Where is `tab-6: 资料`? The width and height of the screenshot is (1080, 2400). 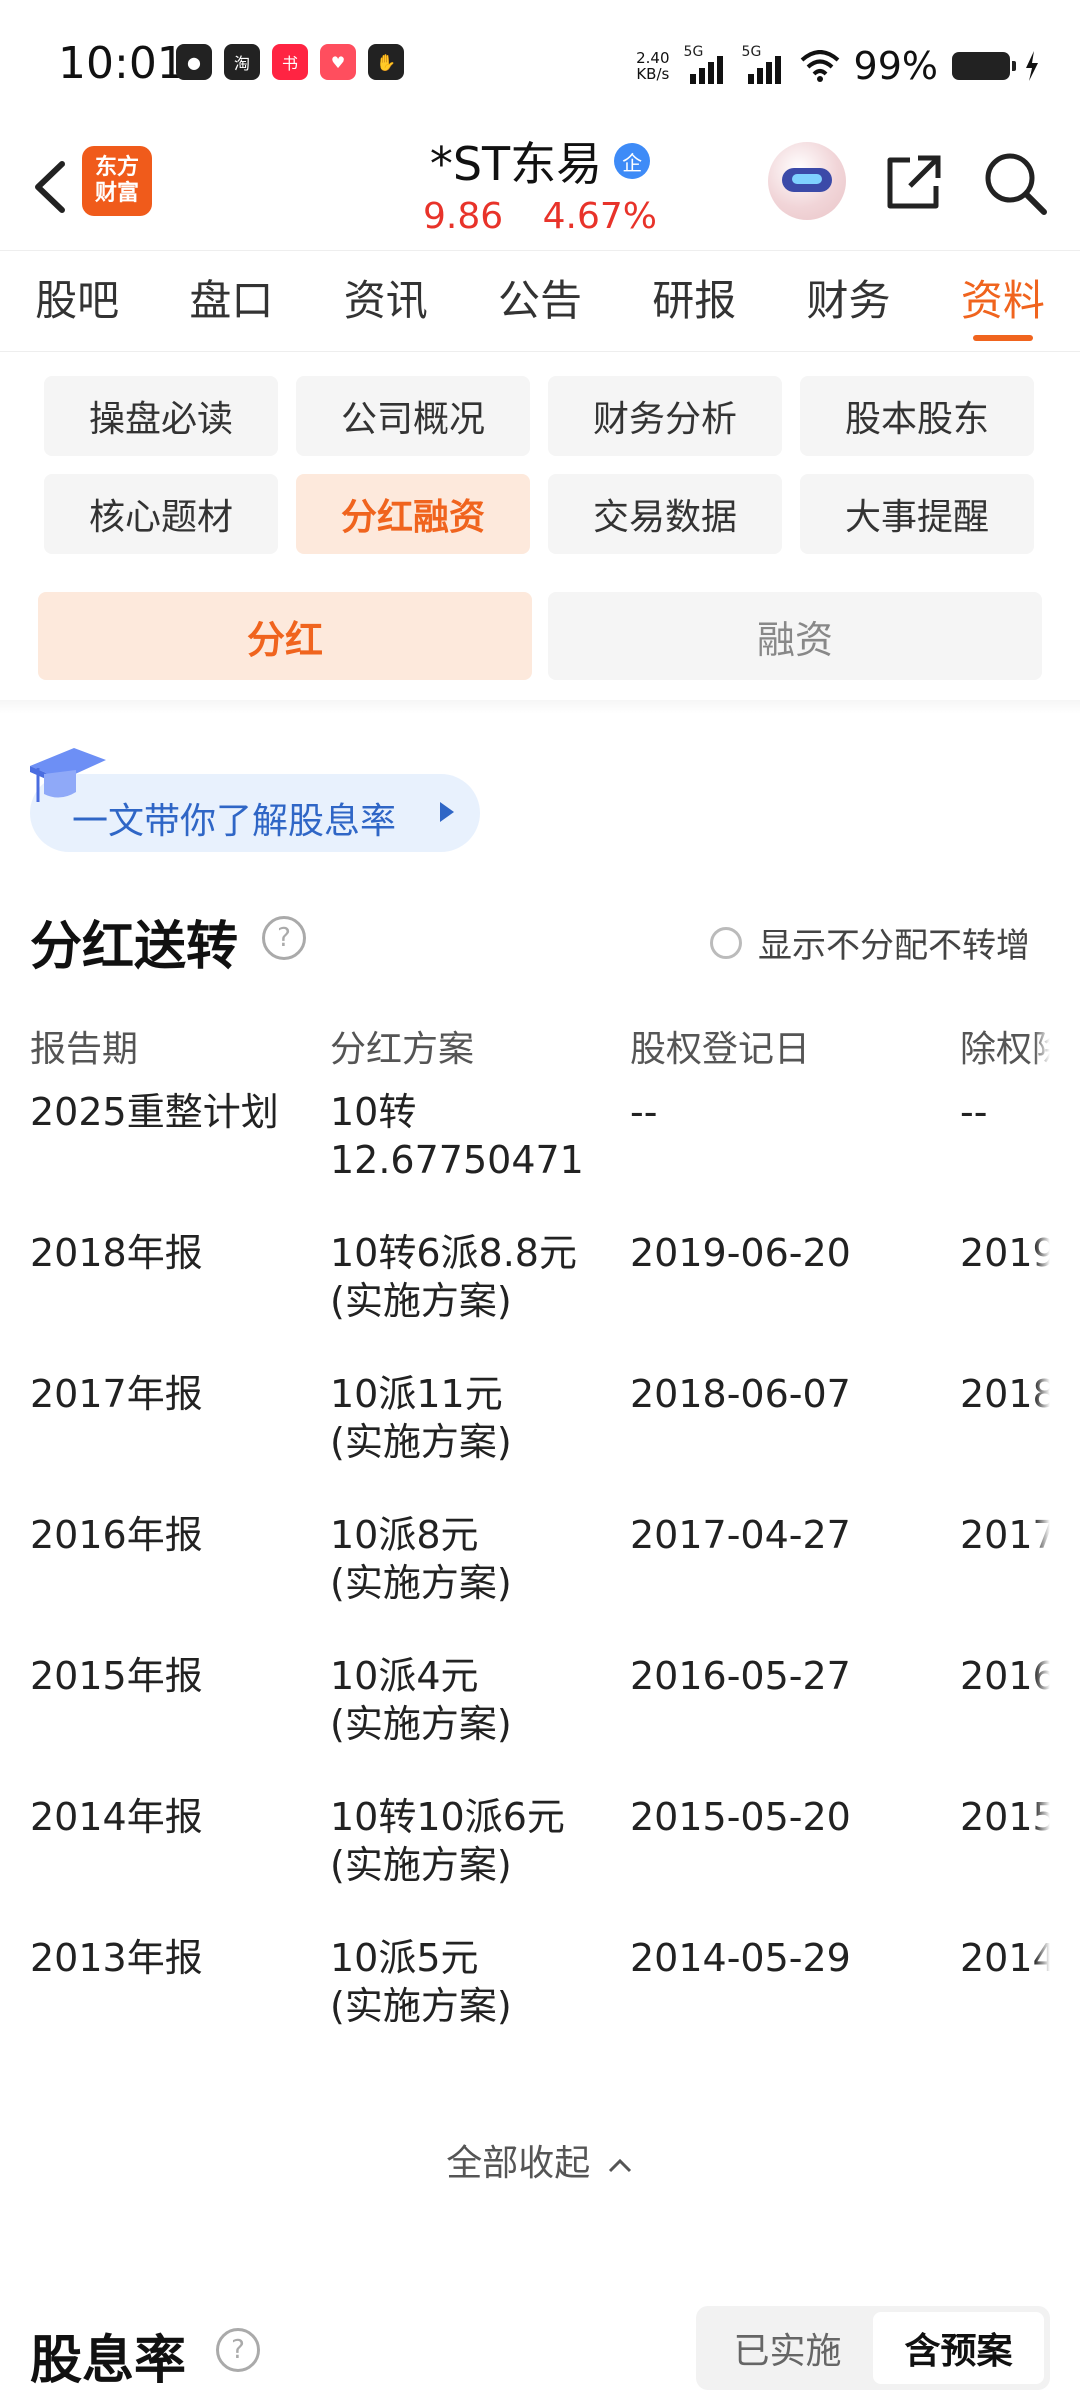 tab-6: 资料 is located at coordinates (1003, 301).